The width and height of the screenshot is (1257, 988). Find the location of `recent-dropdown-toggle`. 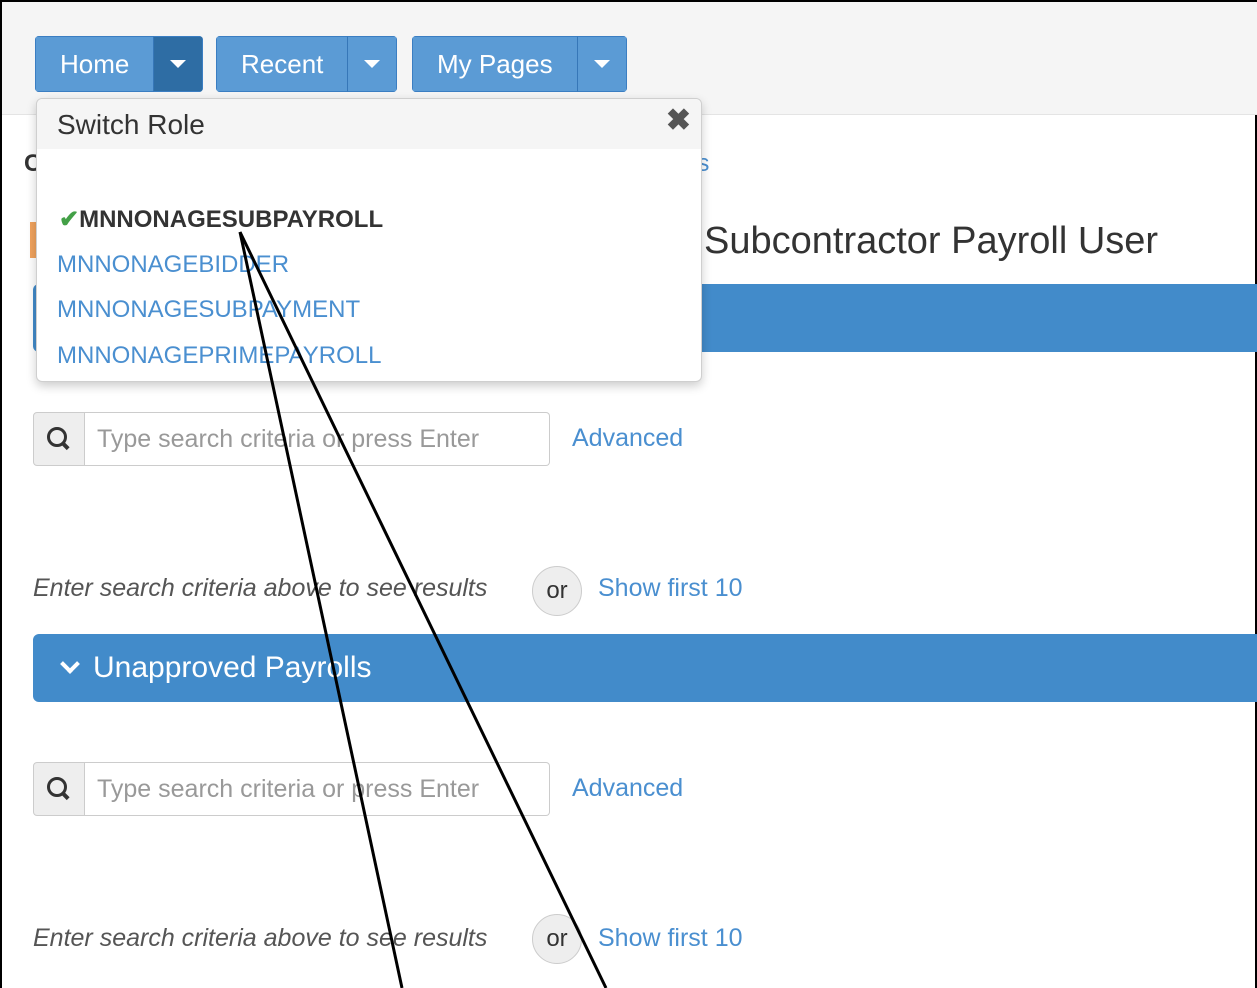

recent-dropdown-toggle is located at coordinates (372, 64).